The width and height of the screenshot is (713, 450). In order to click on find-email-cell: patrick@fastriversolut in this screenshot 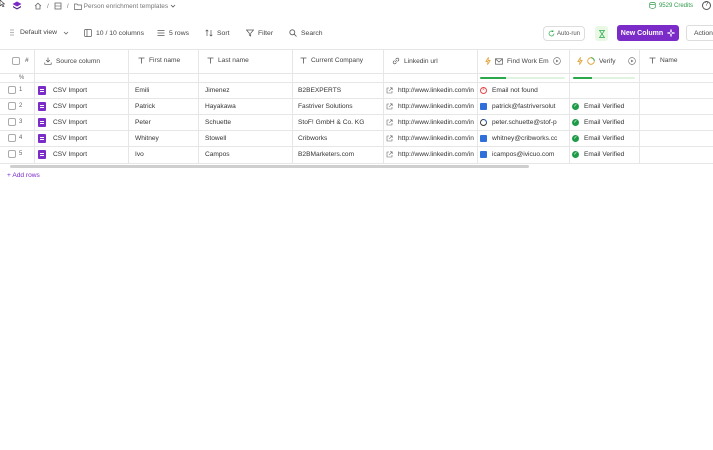, I will do `click(524, 106)`.